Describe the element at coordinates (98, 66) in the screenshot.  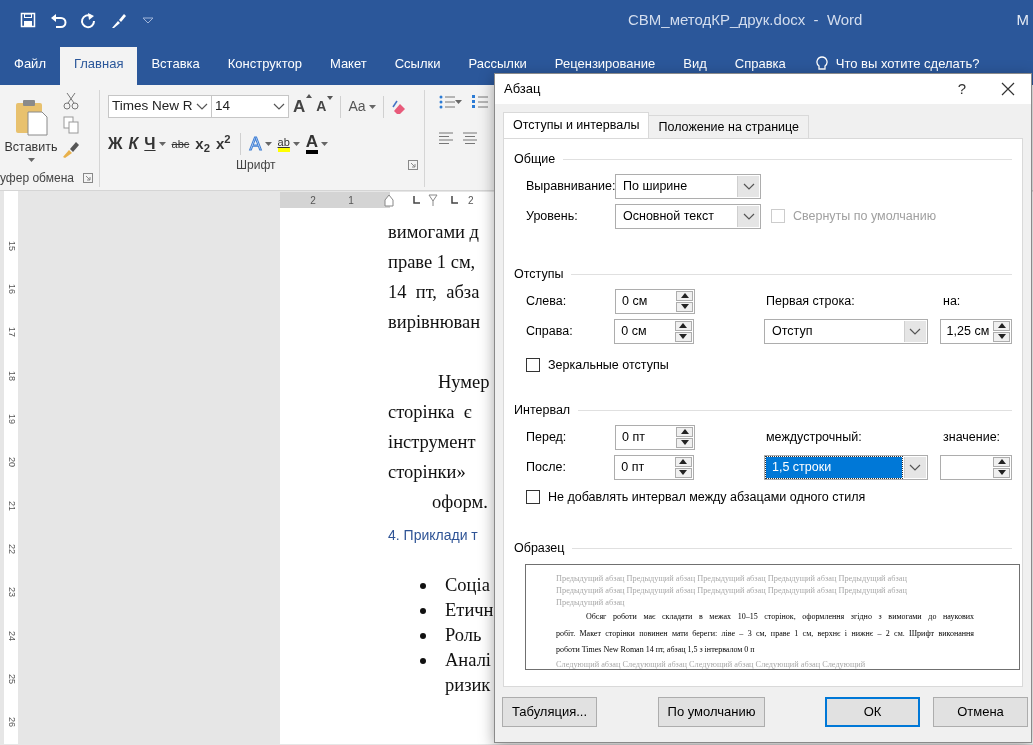
I see `ribbon-tab: Главная` at that location.